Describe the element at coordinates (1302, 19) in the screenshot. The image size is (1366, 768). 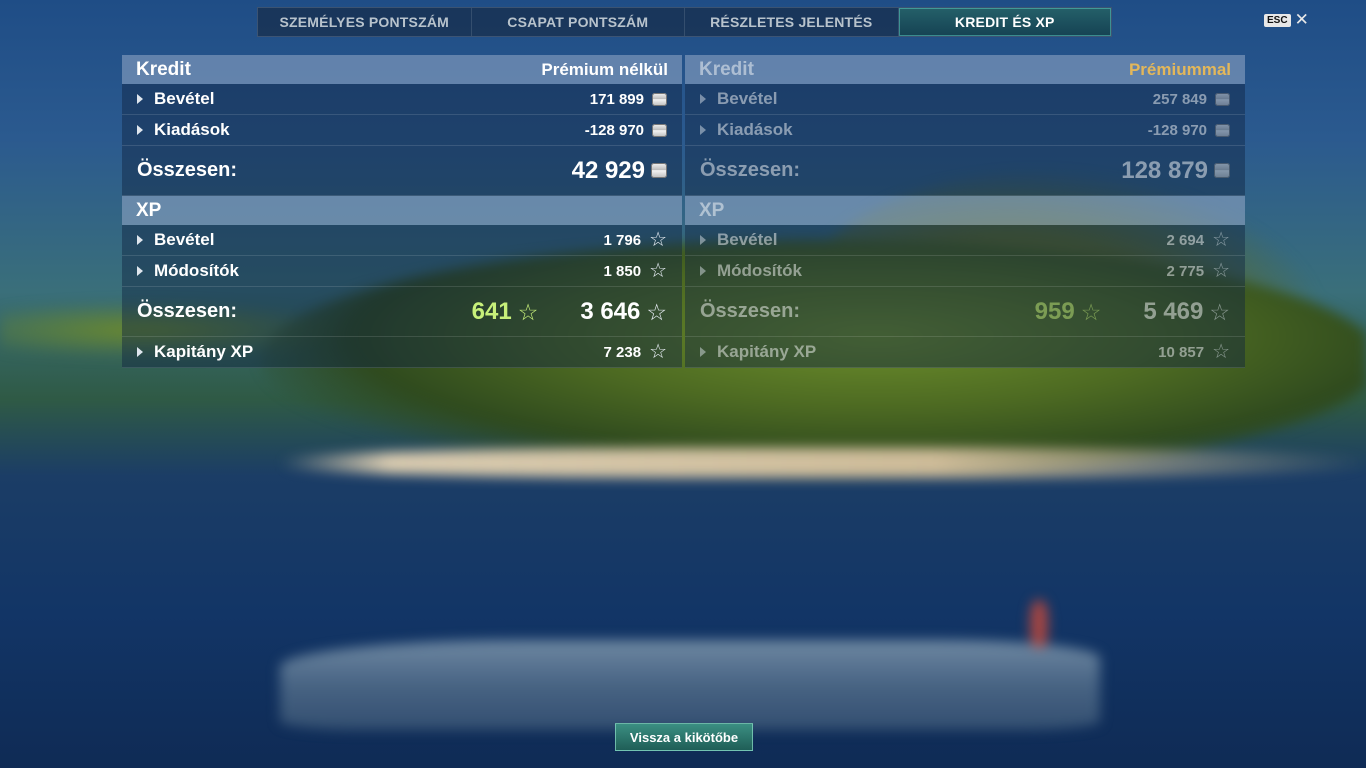
I see `close-icon: ✕` at that location.